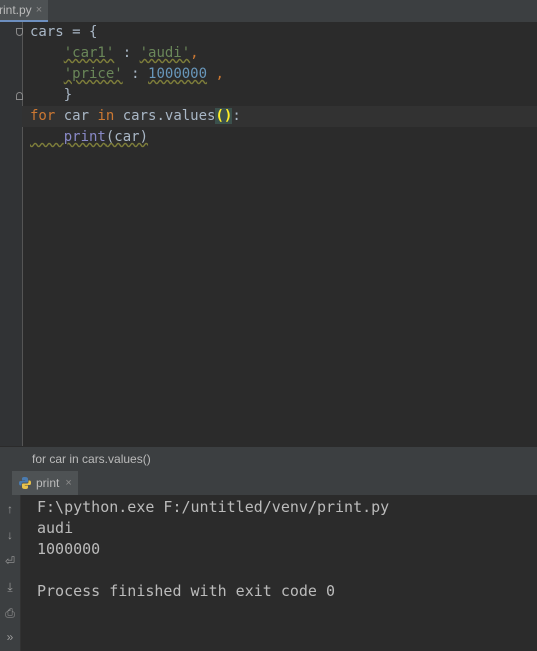  What do you see at coordinates (10, 637) in the screenshot?
I see `more-icon: »` at bounding box center [10, 637].